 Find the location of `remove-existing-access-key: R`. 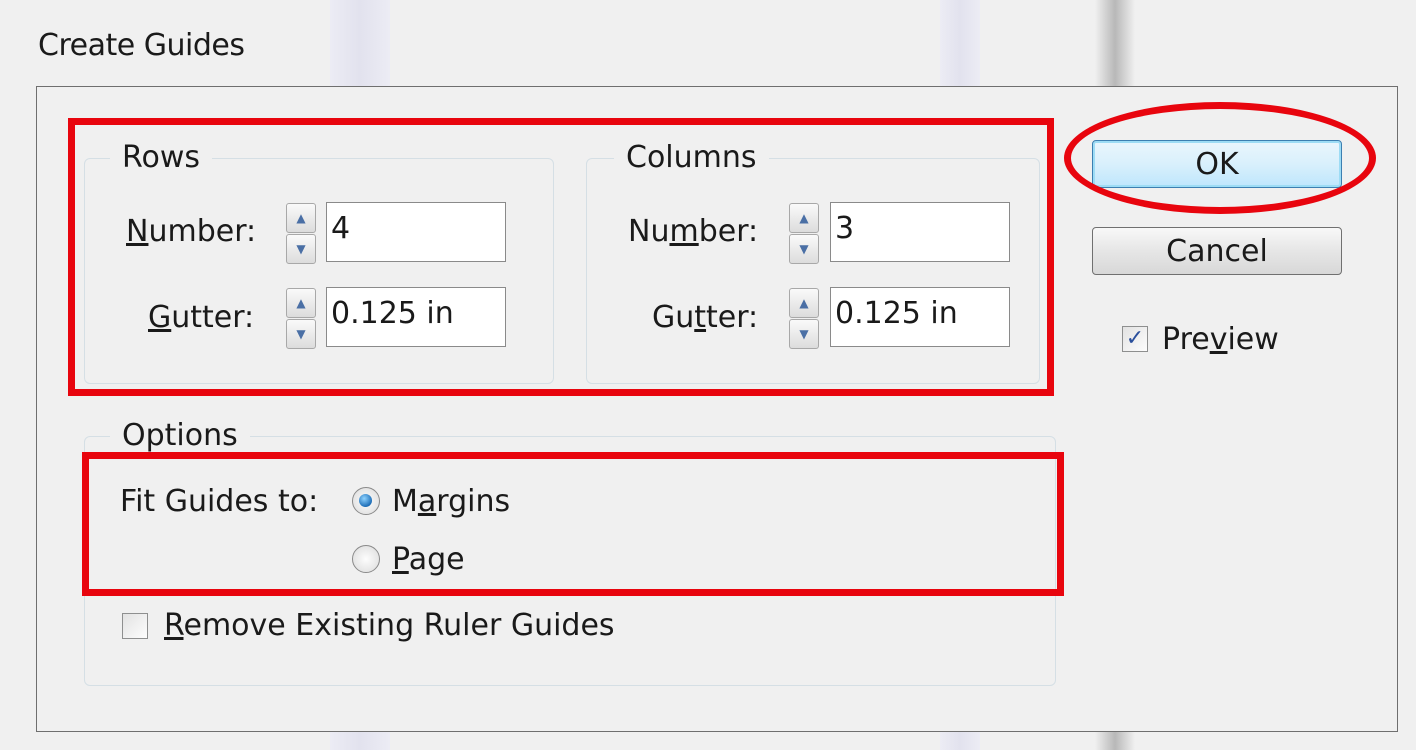

remove-existing-access-key: R is located at coordinates (174, 625).